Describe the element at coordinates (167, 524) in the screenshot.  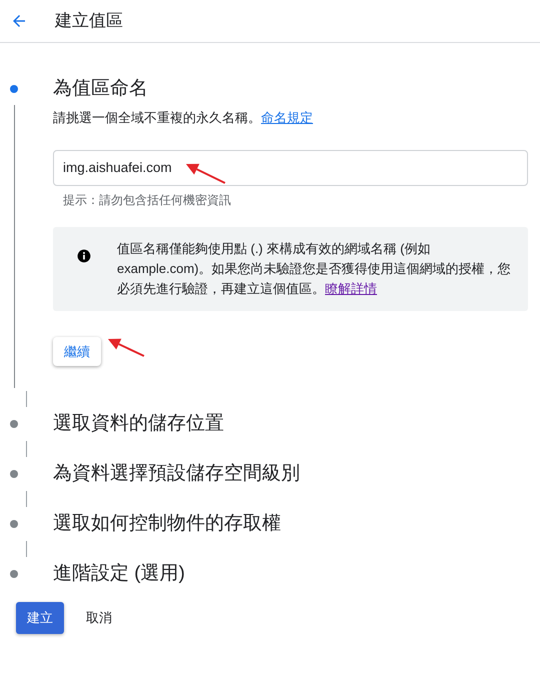
I see `step-title: 選取如何控制物件的存取權` at that location.